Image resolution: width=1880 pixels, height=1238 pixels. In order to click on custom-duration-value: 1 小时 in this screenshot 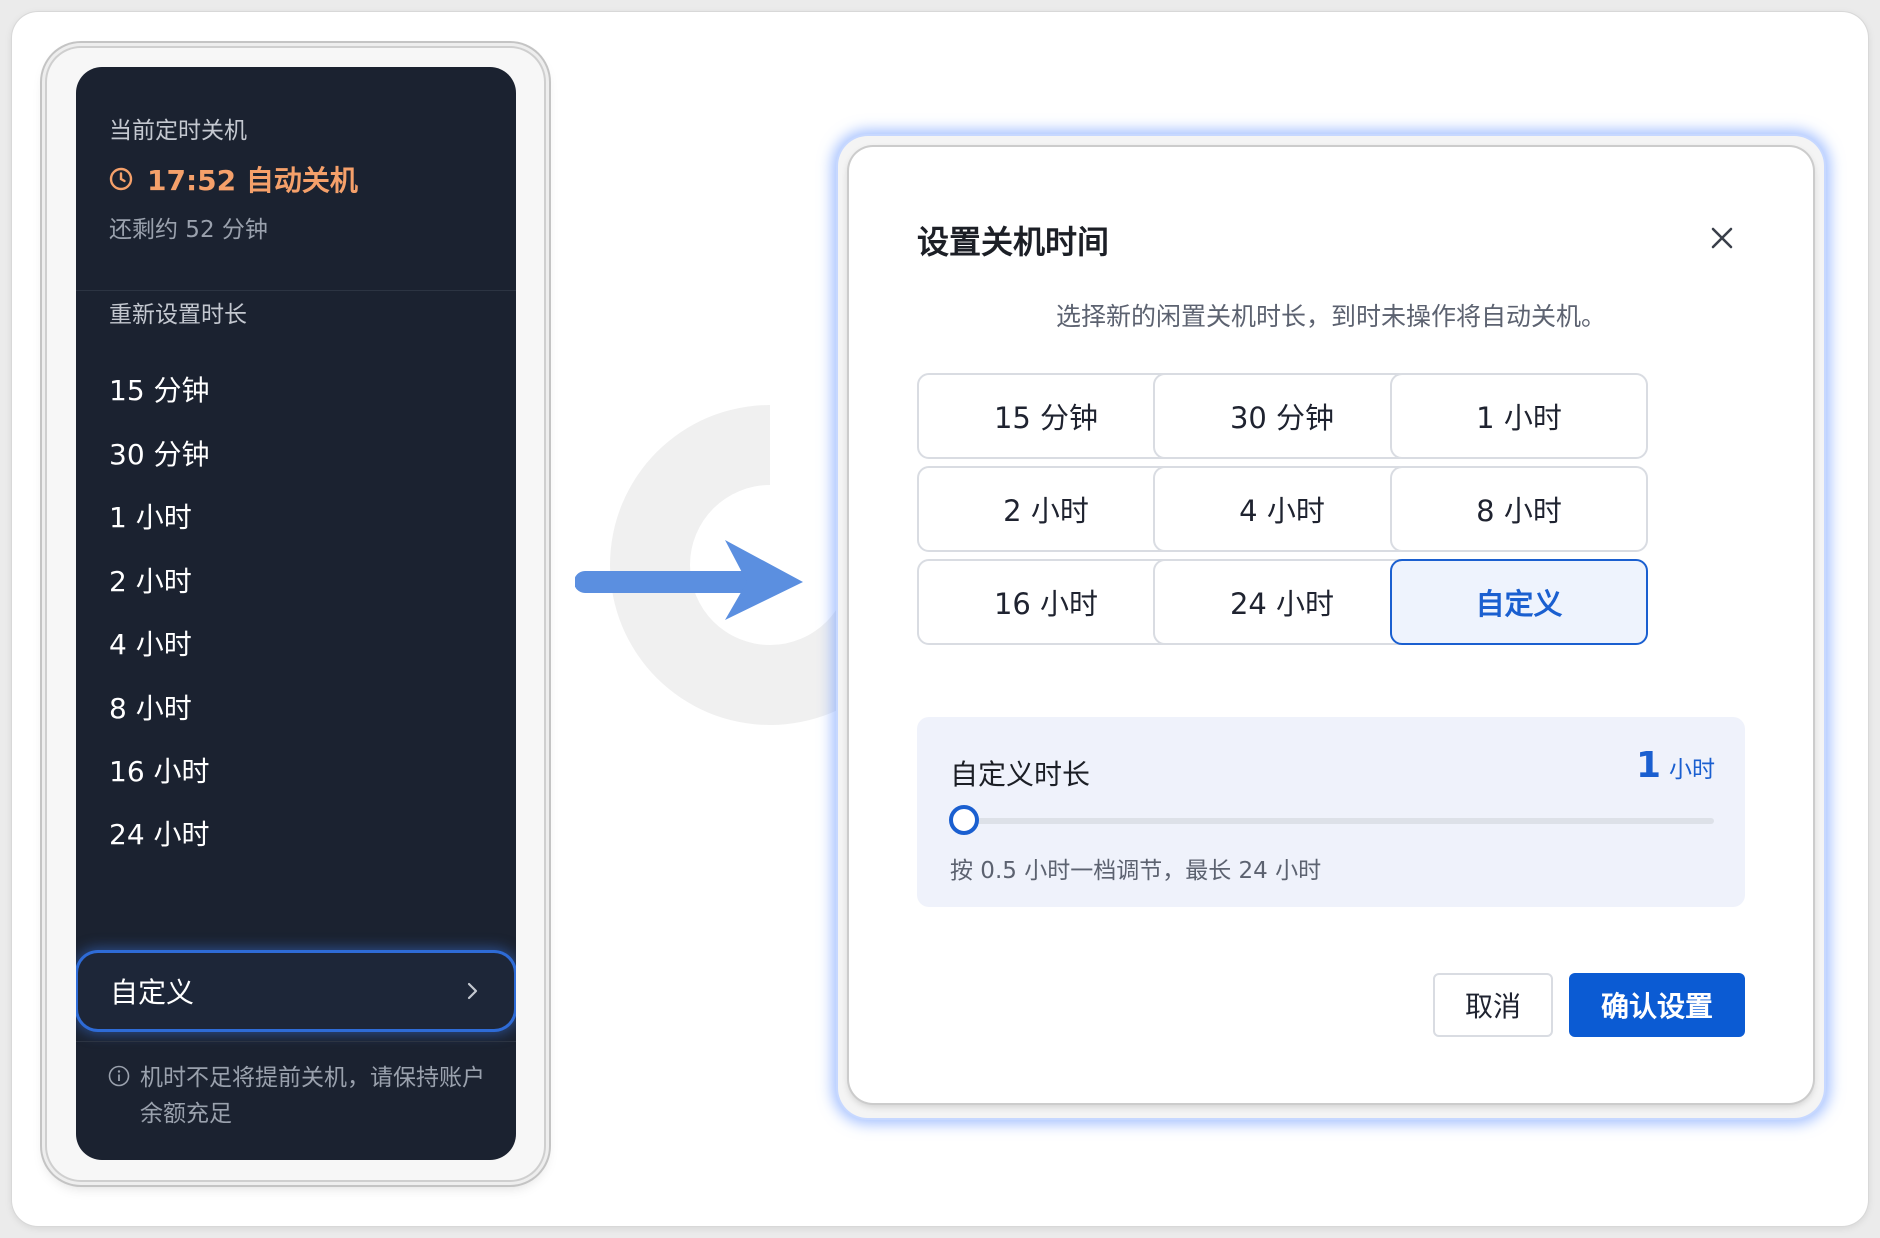, I will do `click(1675, 765)`.